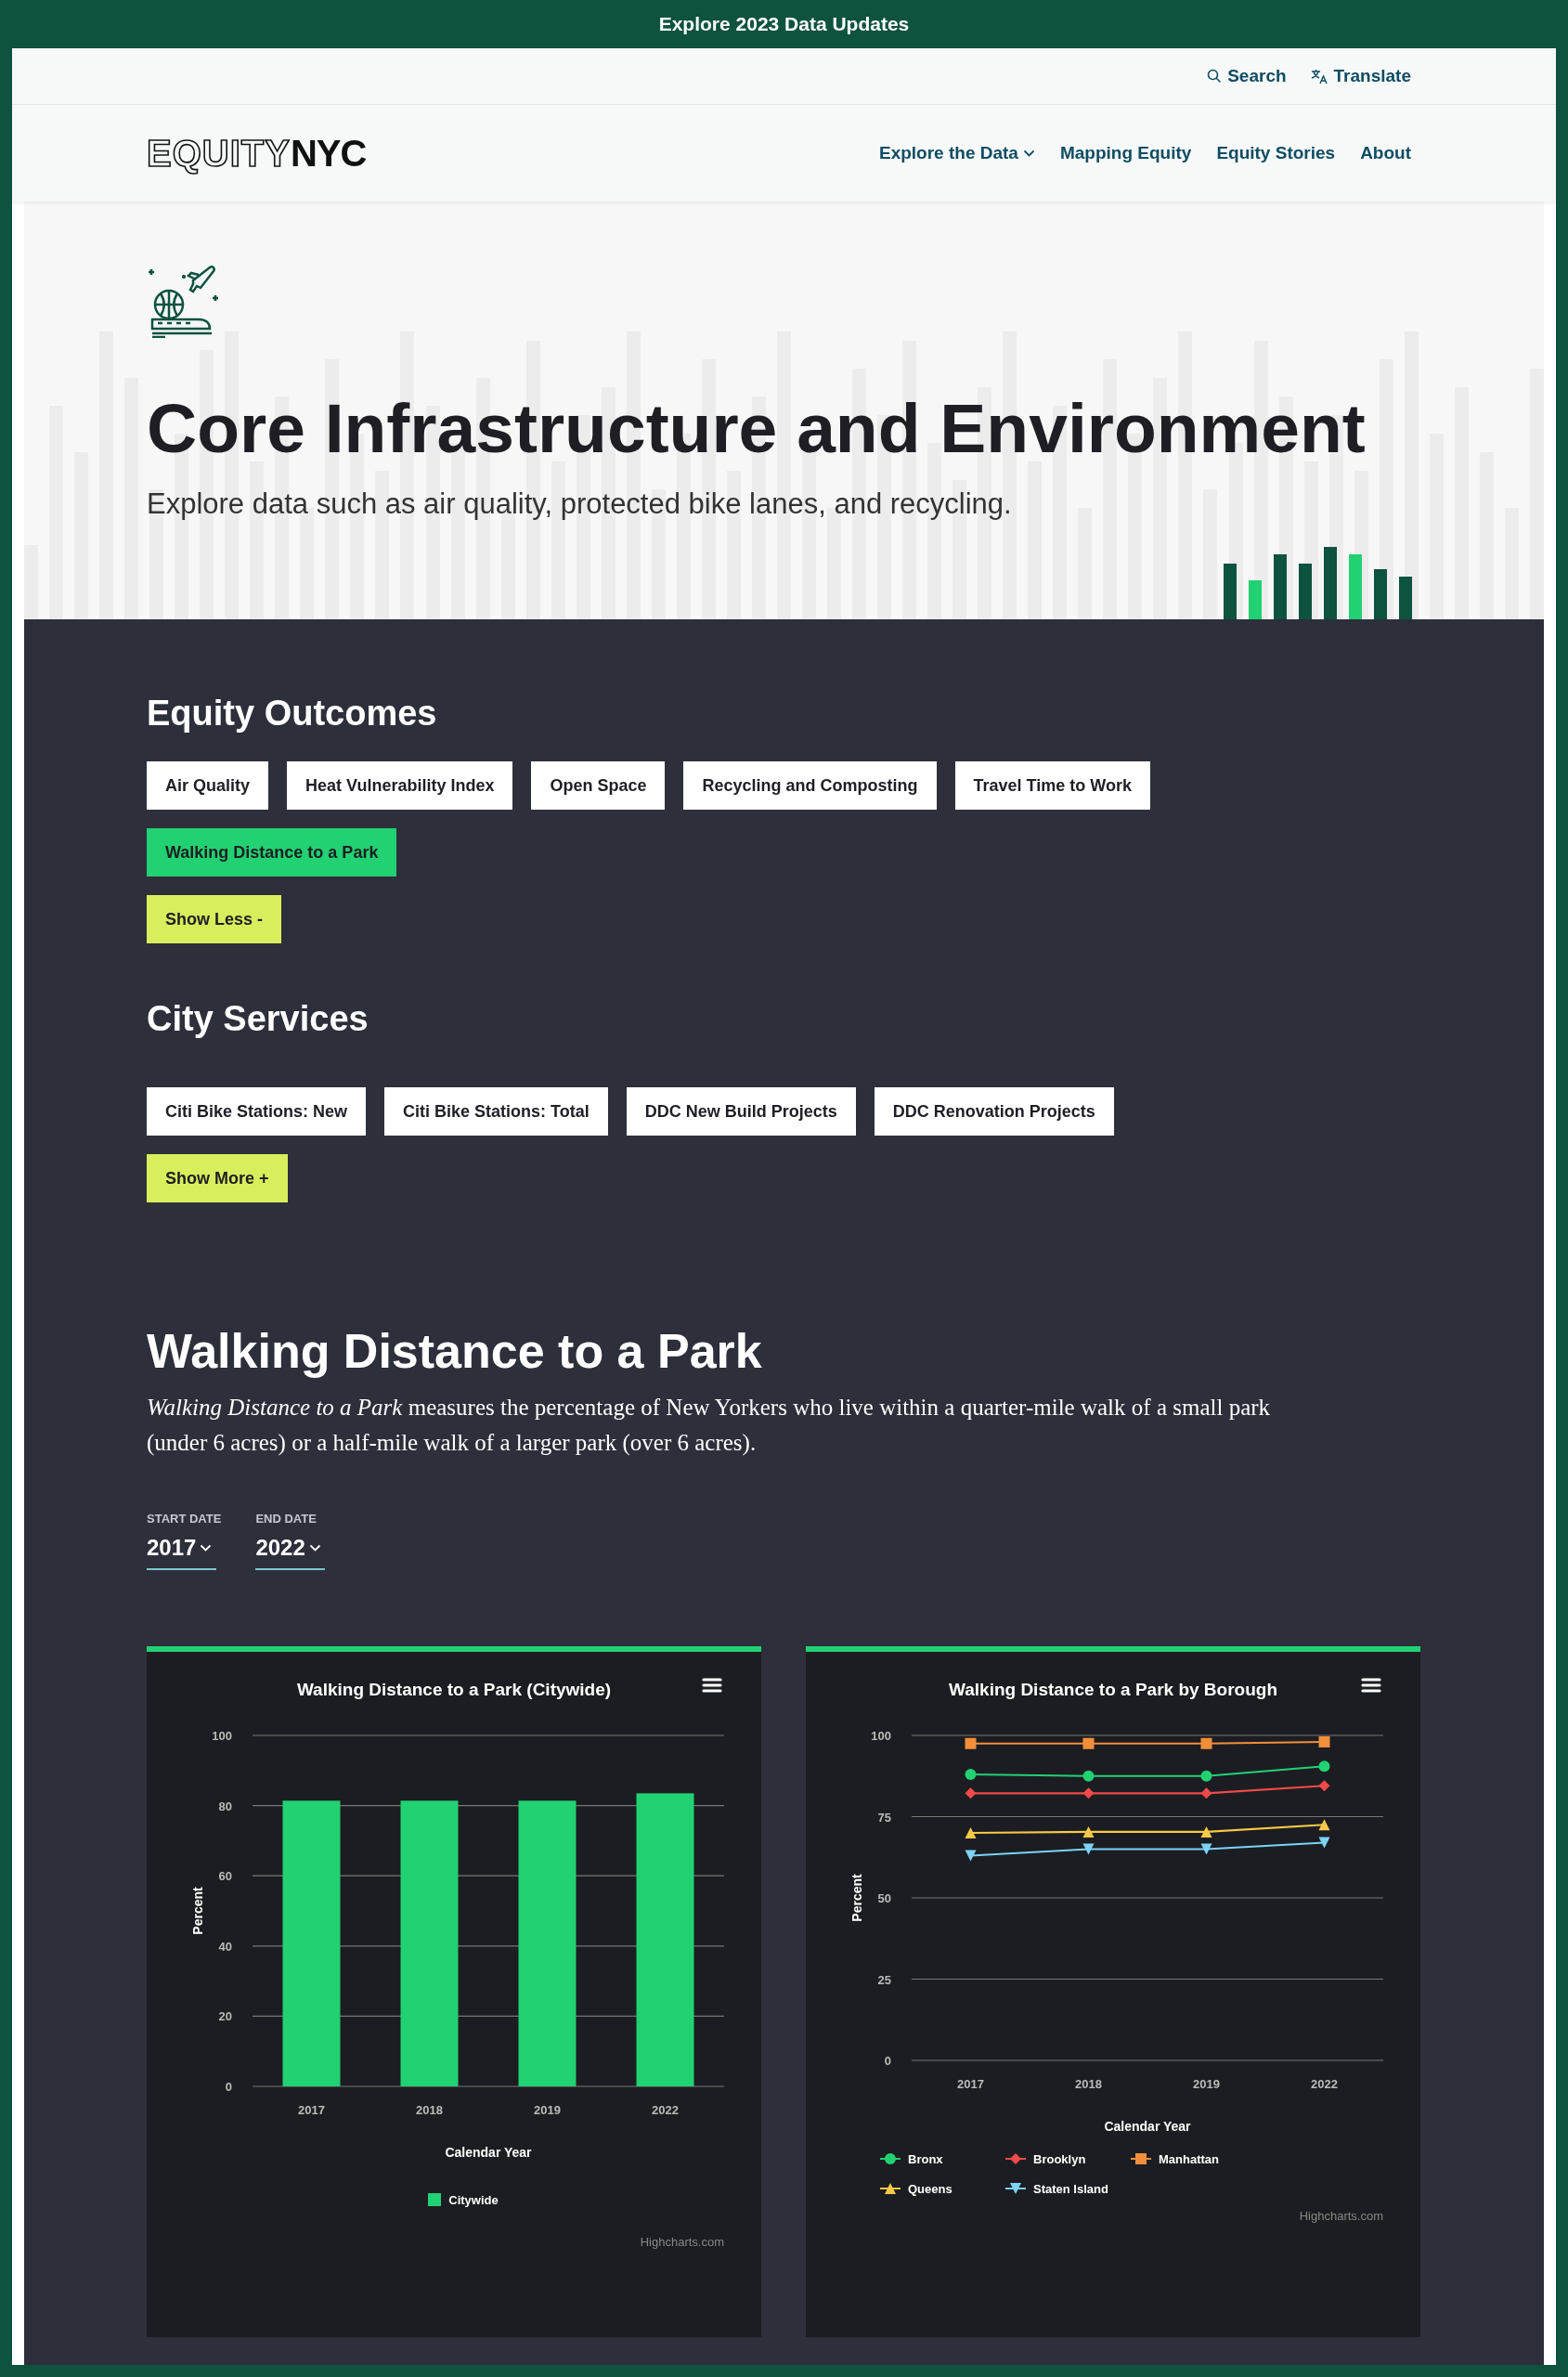 The image size is (1568, 2377). I want to click on legend-label: Citywide, so click(473, 2199).